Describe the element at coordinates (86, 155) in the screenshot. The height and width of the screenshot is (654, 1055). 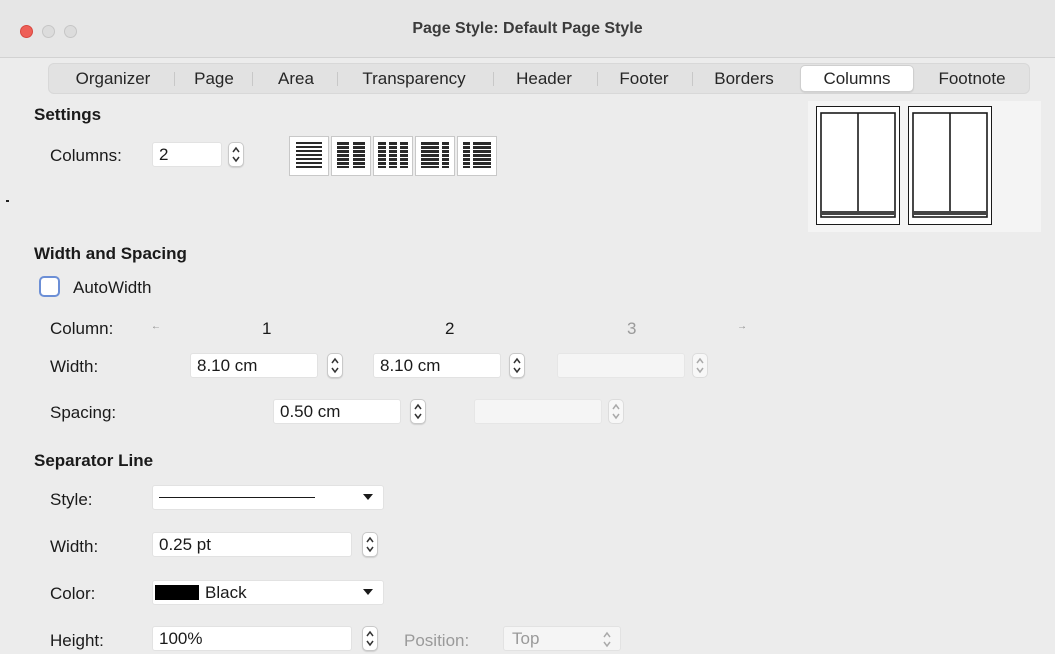
I see `columns-label: Columns:` at that location.